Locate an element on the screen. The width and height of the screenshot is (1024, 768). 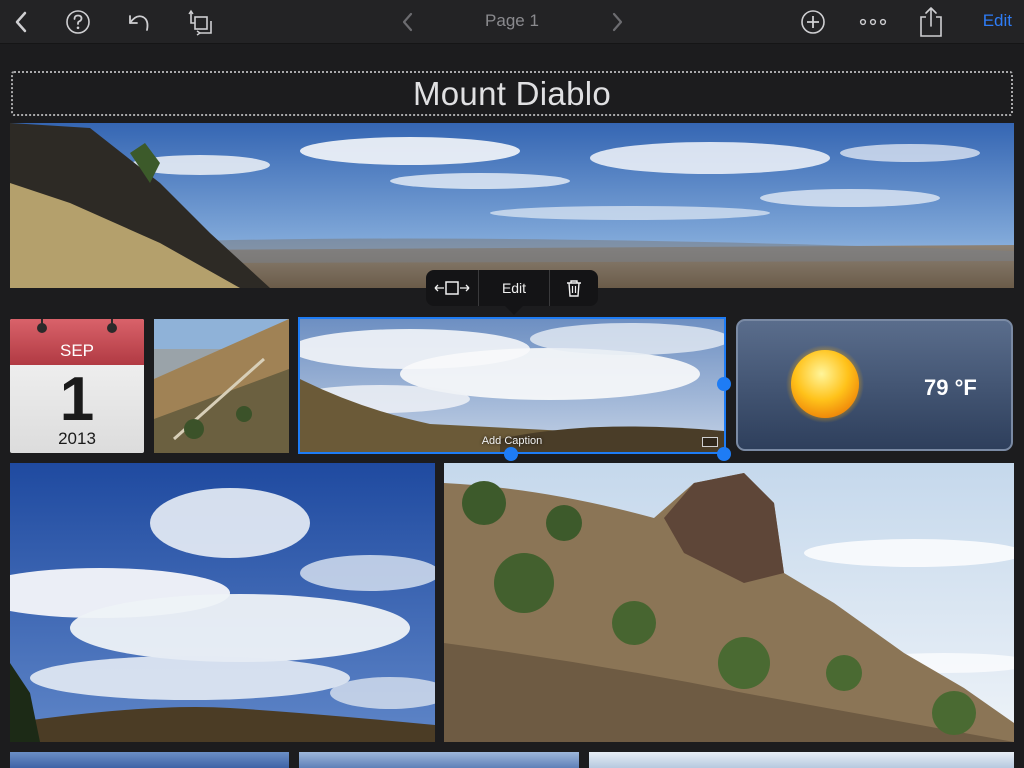
bottom-photo-middle is located at coordinates (439, 760).